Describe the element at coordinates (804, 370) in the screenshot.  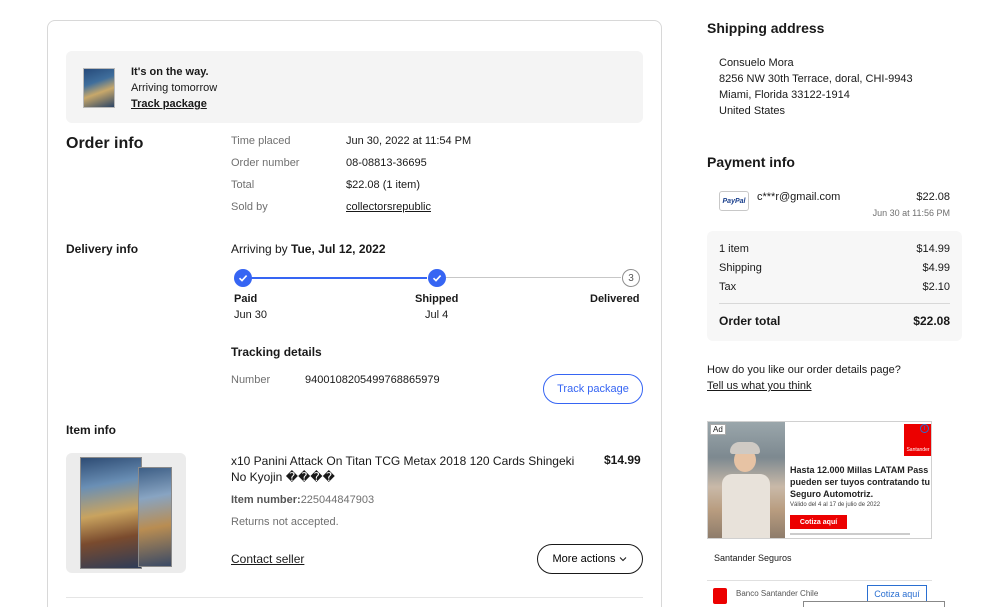
I see `feedback-question: How do you like our order details page?` at that location.